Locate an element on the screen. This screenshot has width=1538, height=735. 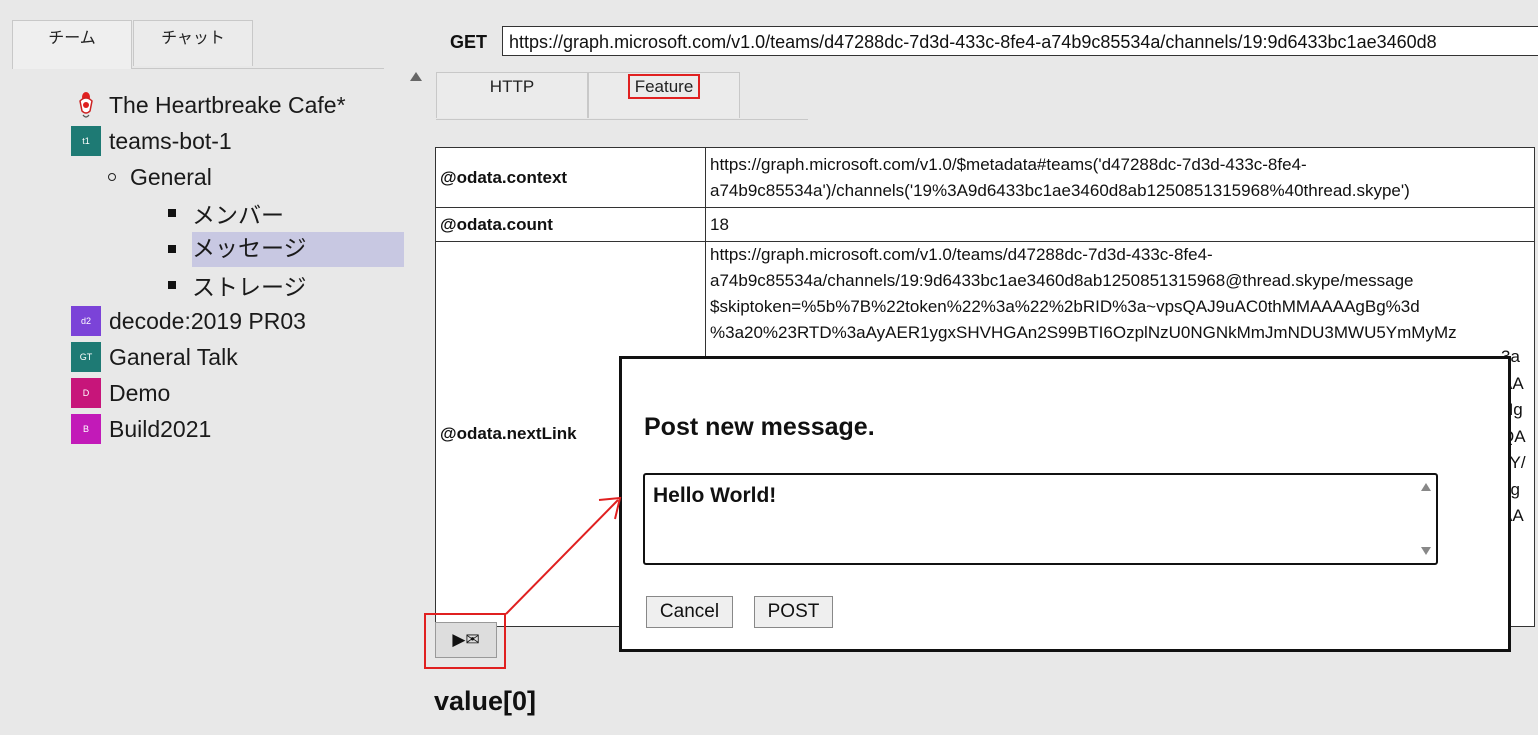
tree-item-decode: d2 decode:2019 PR03 is located at coordinates (188, 321).